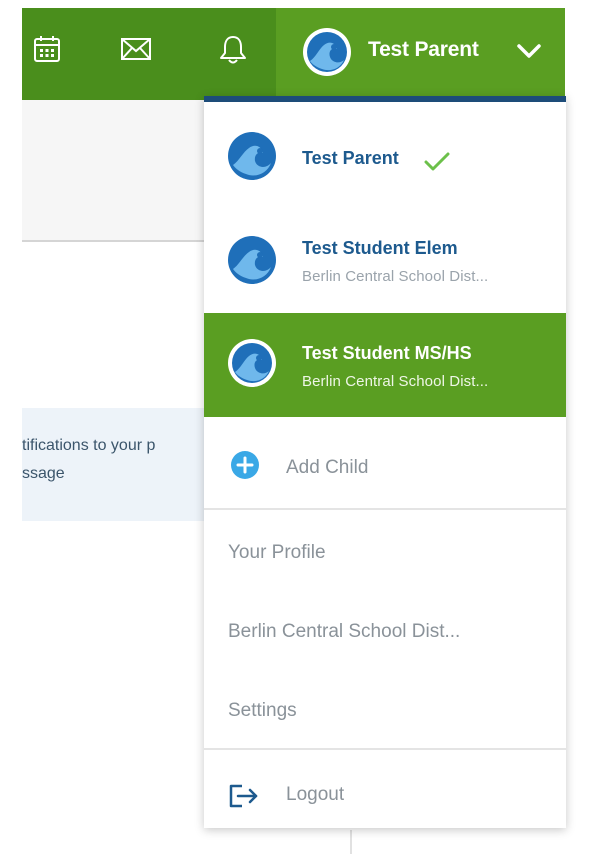 This screenshot has width=600, height=854. What do you see at coordinates (315, 794) in the screenshot?
I see `logout-label: Logout` at bounding box center [315, 794].